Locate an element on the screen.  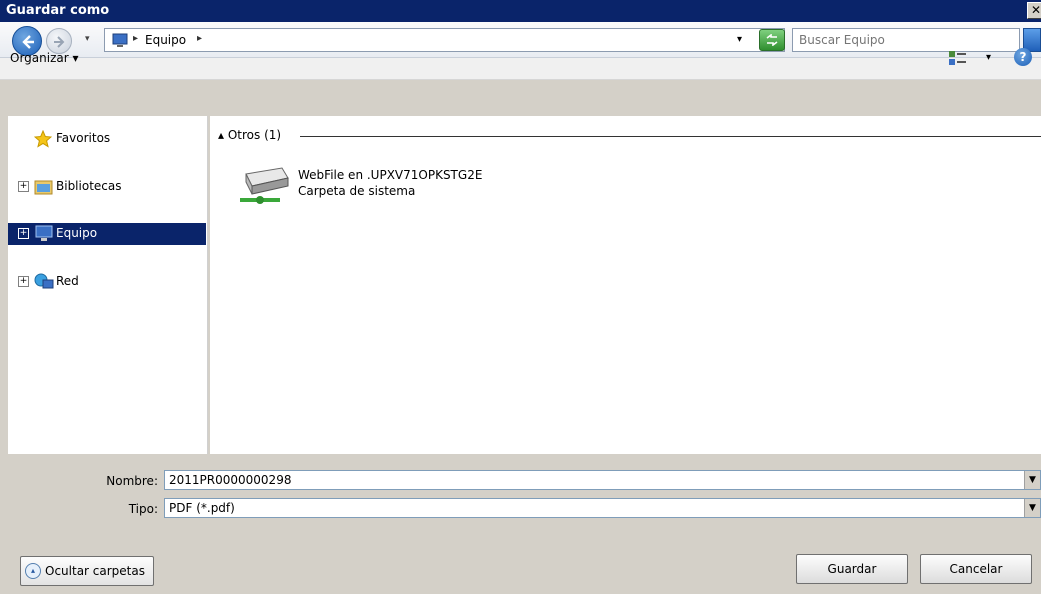
refresh-button is located at coordinates (772, 40).